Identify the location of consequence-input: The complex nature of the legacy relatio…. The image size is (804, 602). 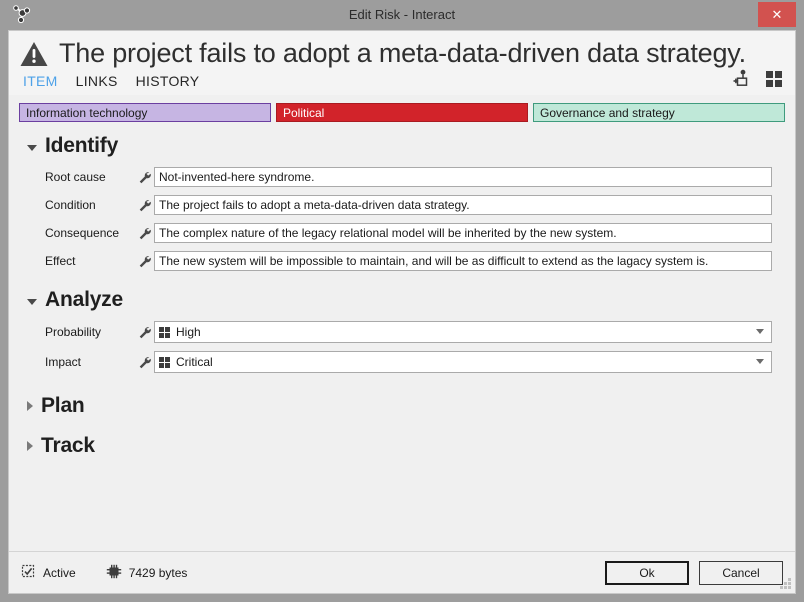
(463, 233).